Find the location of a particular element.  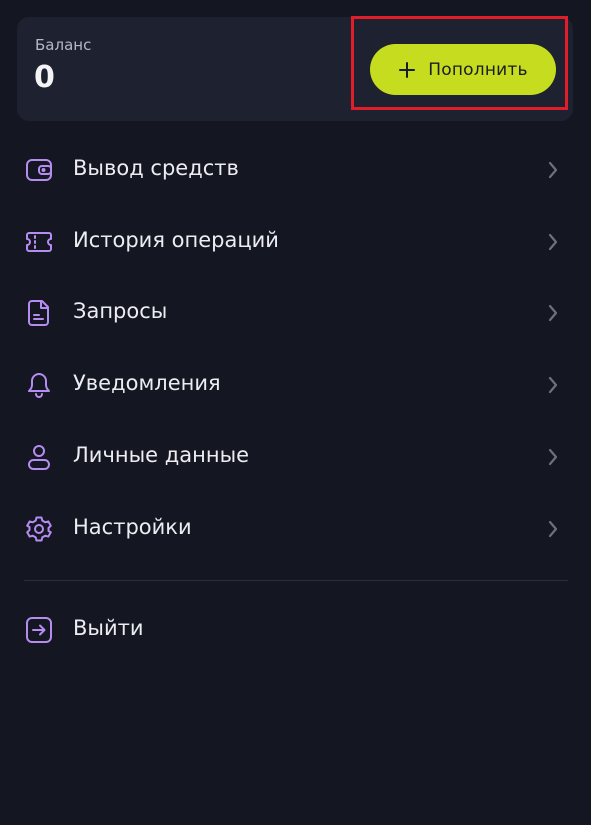

bell-icon is located at coordinates (39, 385).